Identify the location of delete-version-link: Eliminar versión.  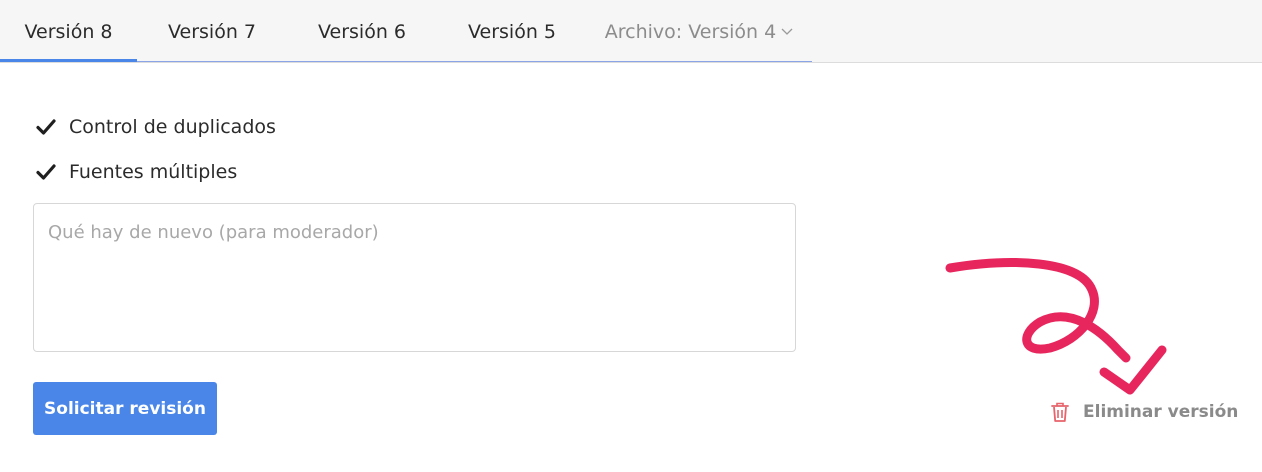
(1144, 412).